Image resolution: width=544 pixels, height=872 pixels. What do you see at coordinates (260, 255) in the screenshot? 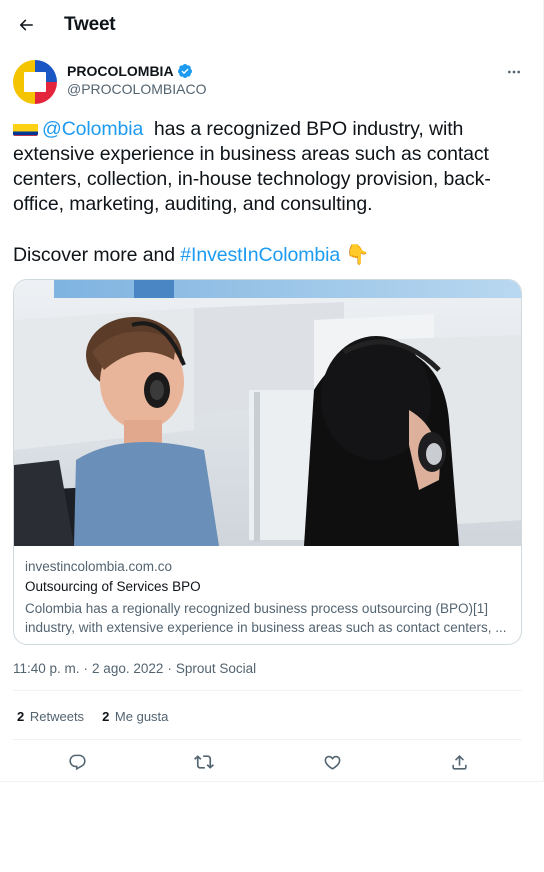
I see `hashtag-link: #InvestInColombia` at bounding box center [260, 255].